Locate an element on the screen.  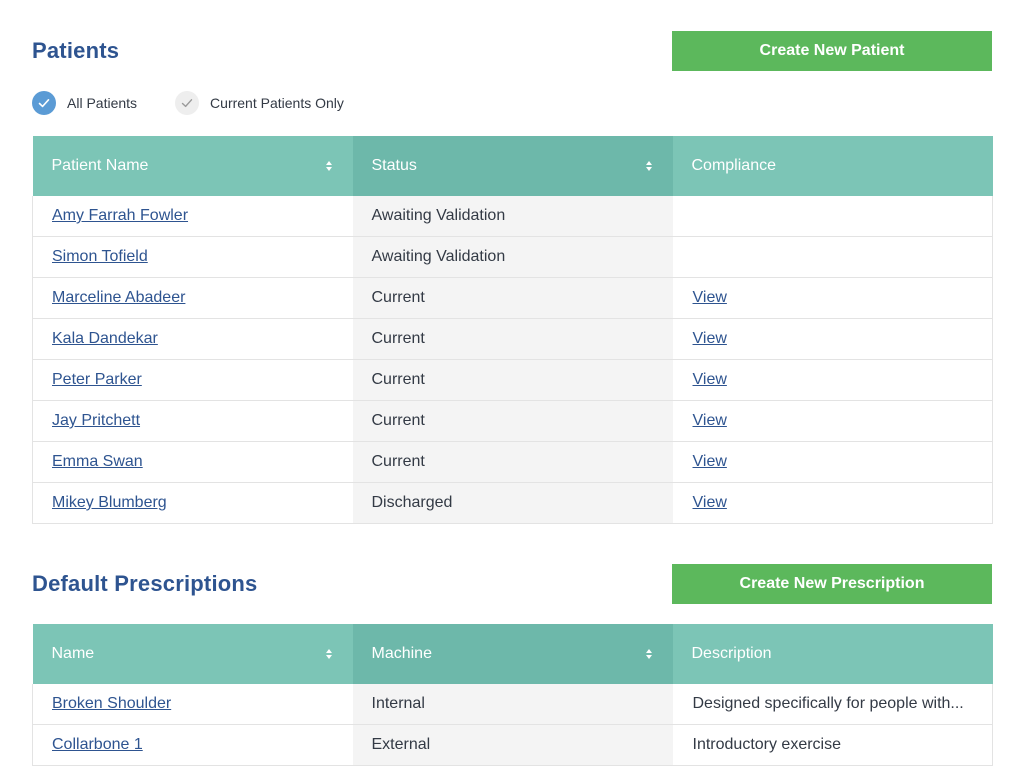
prescription-name-cell: Collarbone 1 is located at coordinates (192, 745).